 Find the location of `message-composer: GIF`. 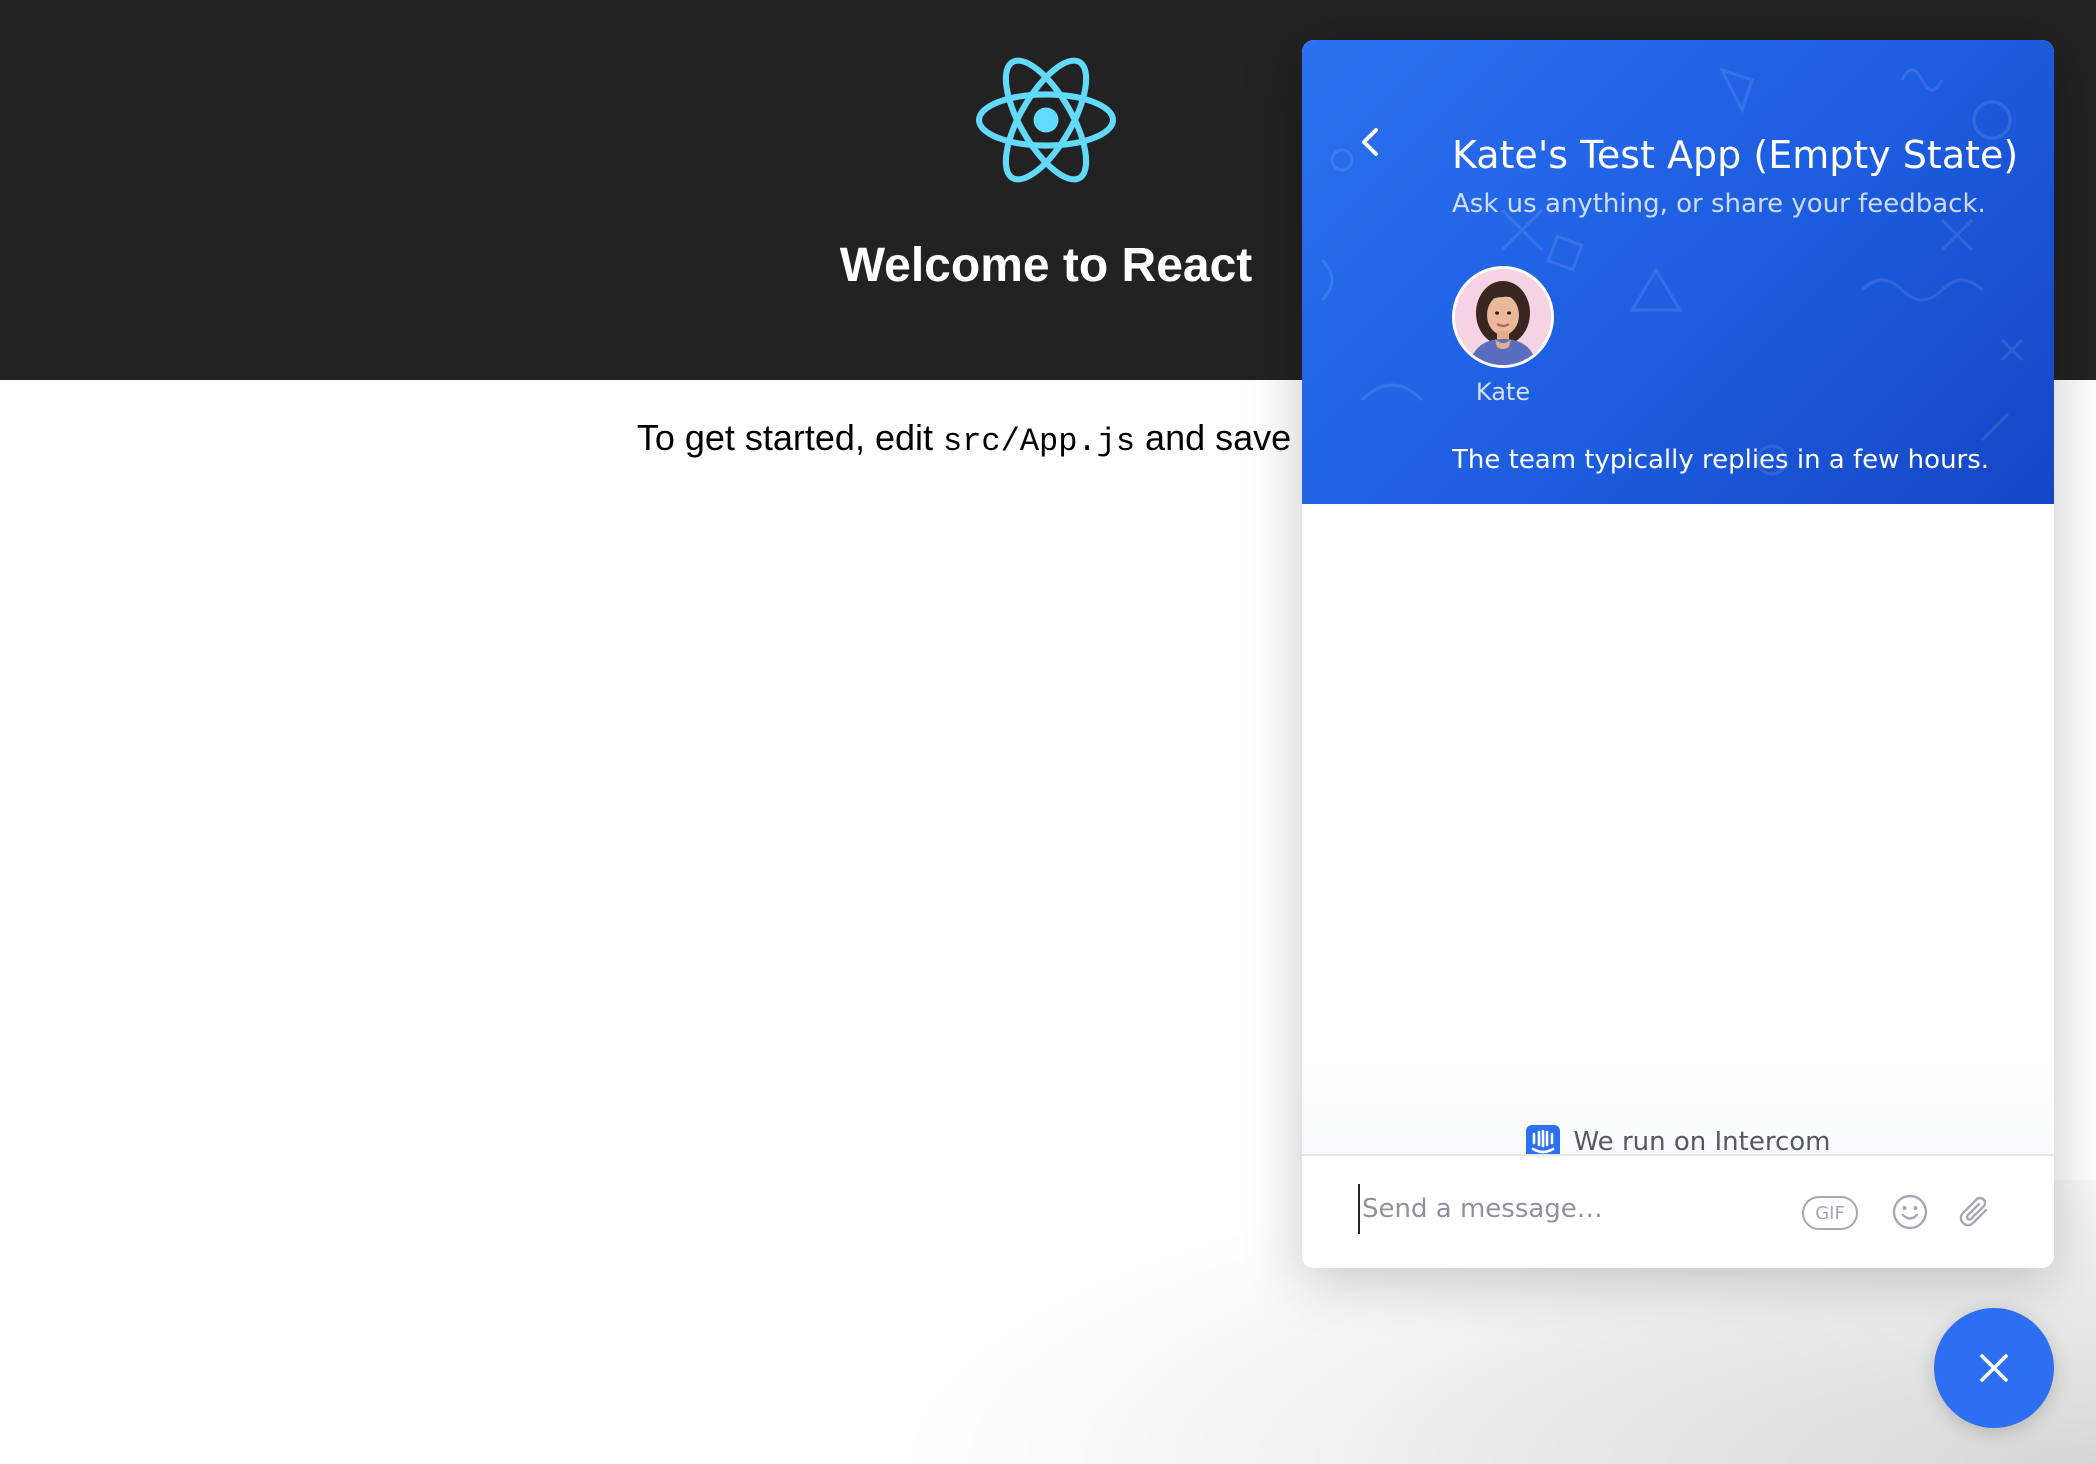

message-composer: GIF is located at coordinates (1678, 1211).